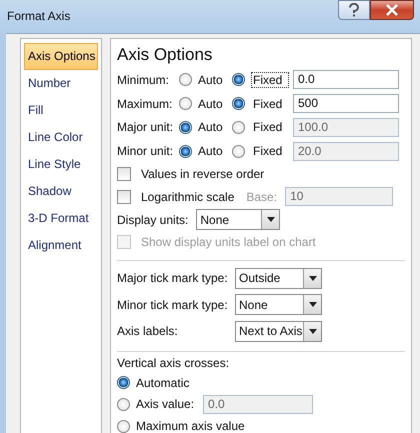 Image resolution: width=420 pixels, height=433 pixels. I want to click on checkbox-label: Logarithmic scale, so click(187, 197).